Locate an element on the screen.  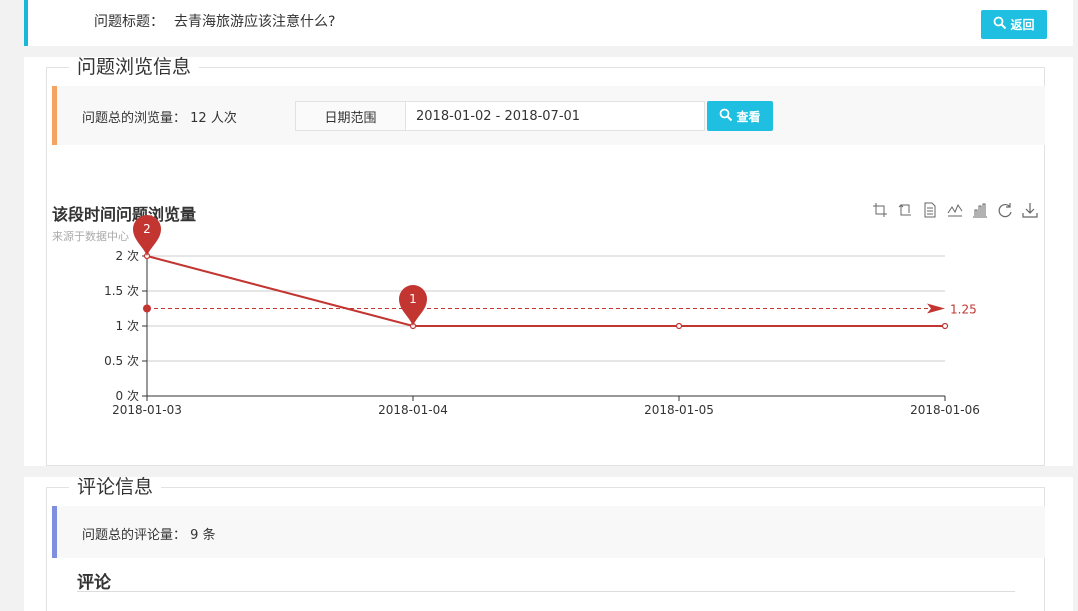
back-button-label: 返回 is located at coordinates (1022, 25).